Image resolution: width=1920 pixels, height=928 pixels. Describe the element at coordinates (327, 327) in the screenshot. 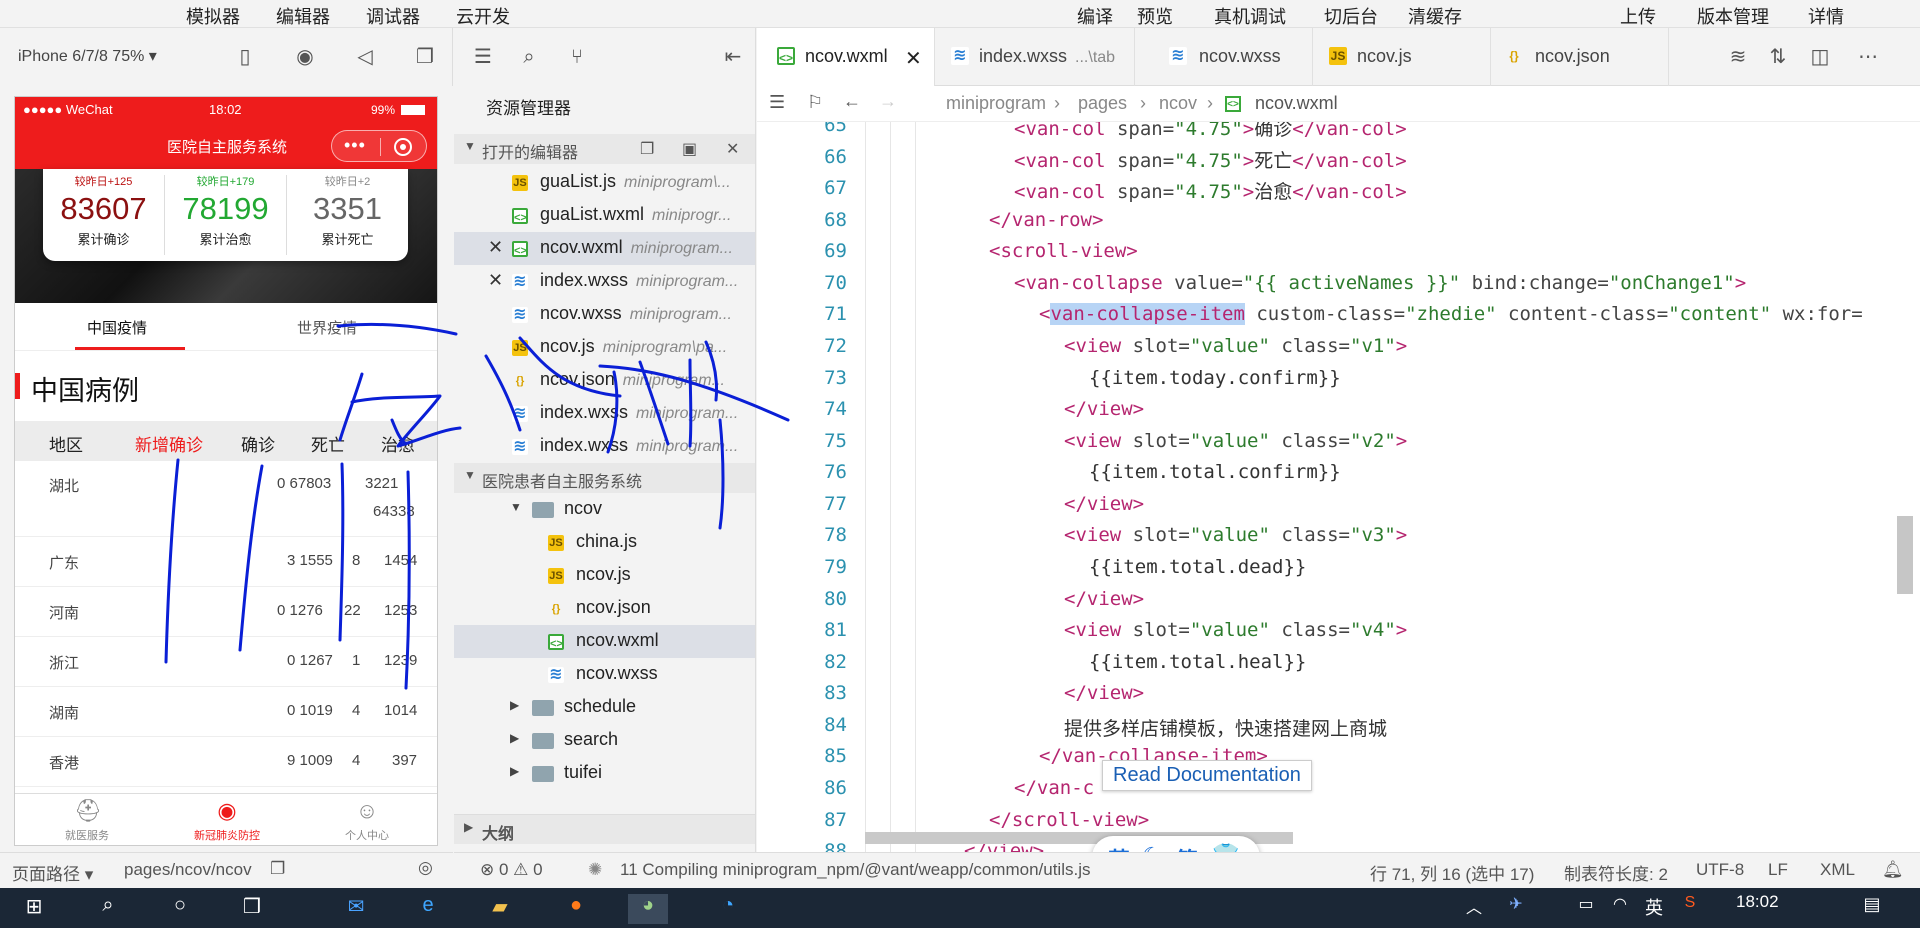

I see `tab-world: 世界疫情` at that location.